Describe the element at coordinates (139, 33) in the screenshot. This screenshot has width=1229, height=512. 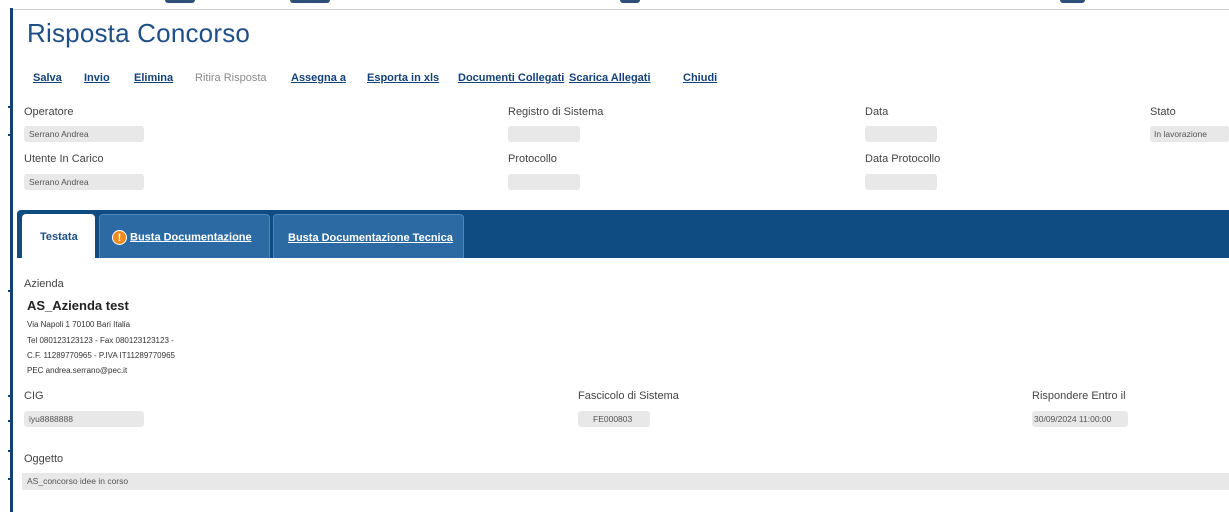
I see `page-title: Risposta Concorso` at that location.